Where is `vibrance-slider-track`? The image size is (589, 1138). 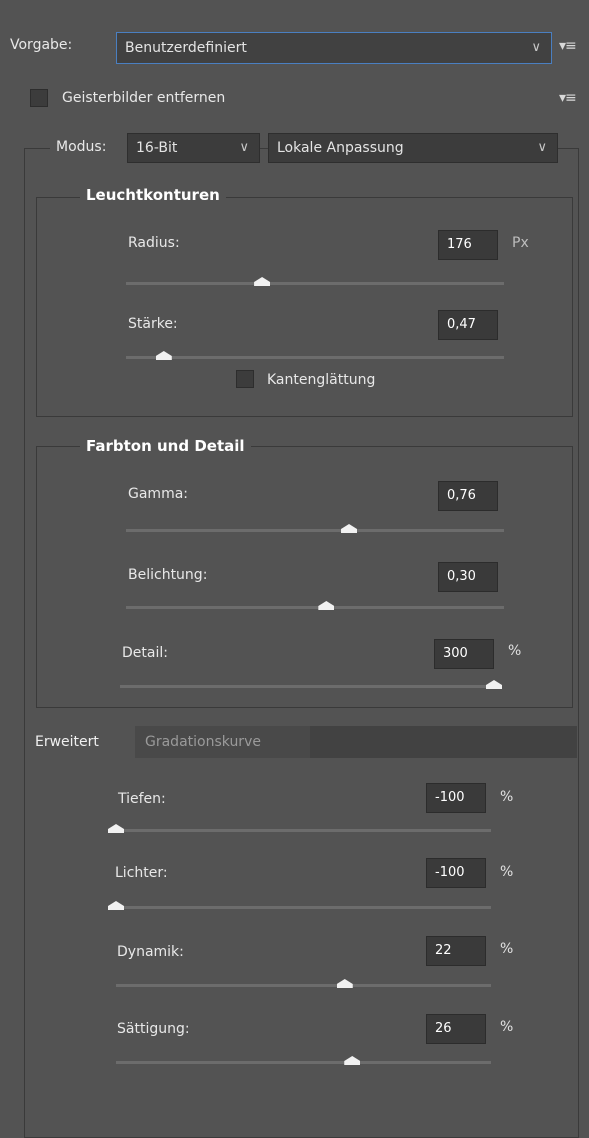
vibrance-slider-track is located at coordinates (303, 985).